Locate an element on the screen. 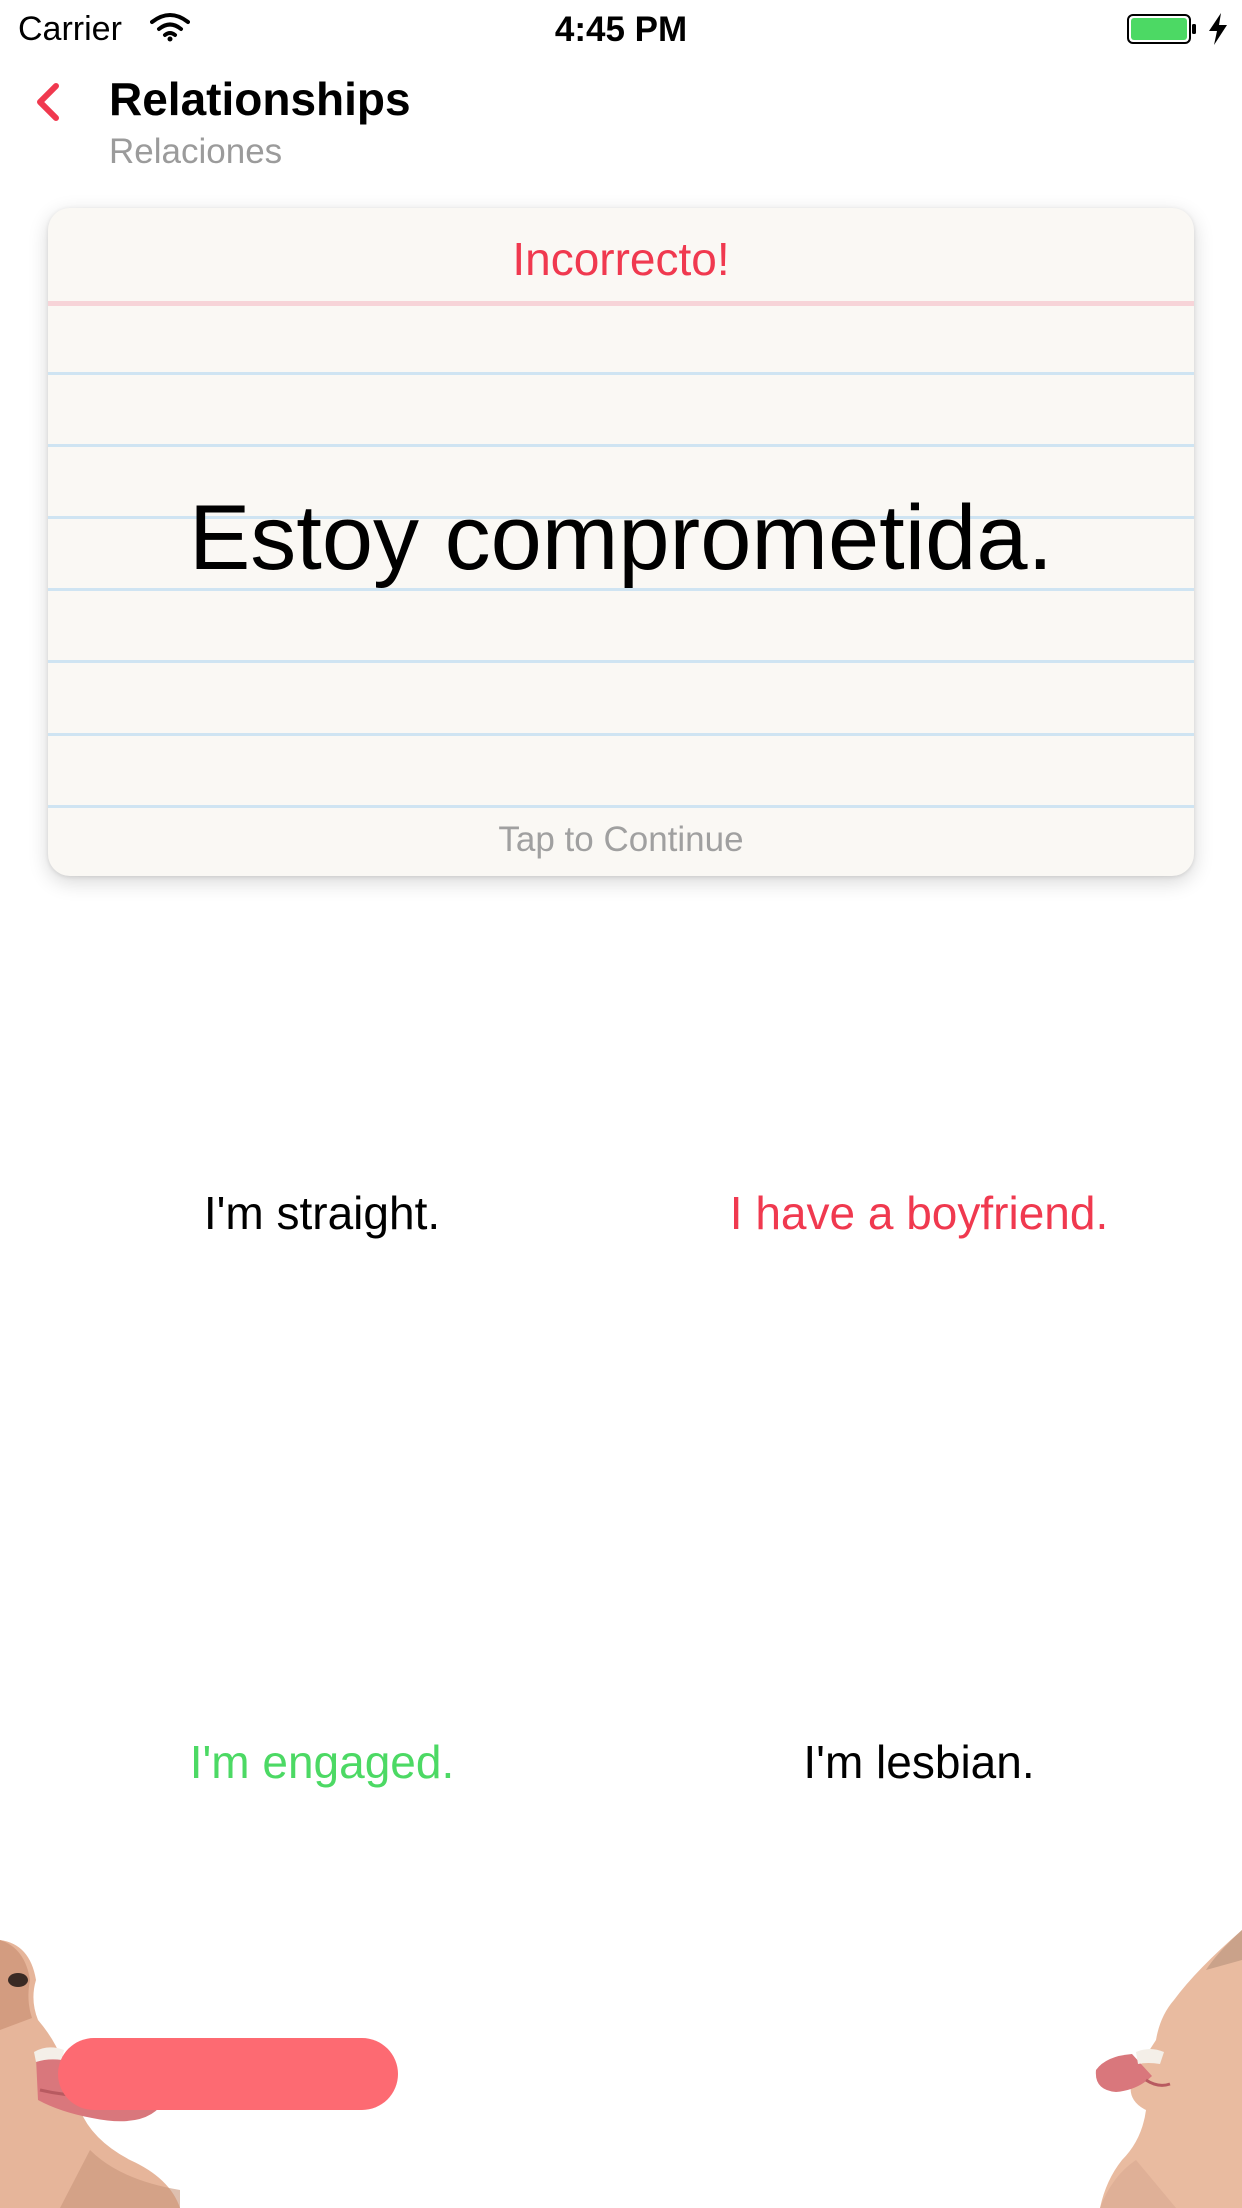 This screenshot has width=1242, height=2208. battery-icon is located at coordinates (1161, 29).